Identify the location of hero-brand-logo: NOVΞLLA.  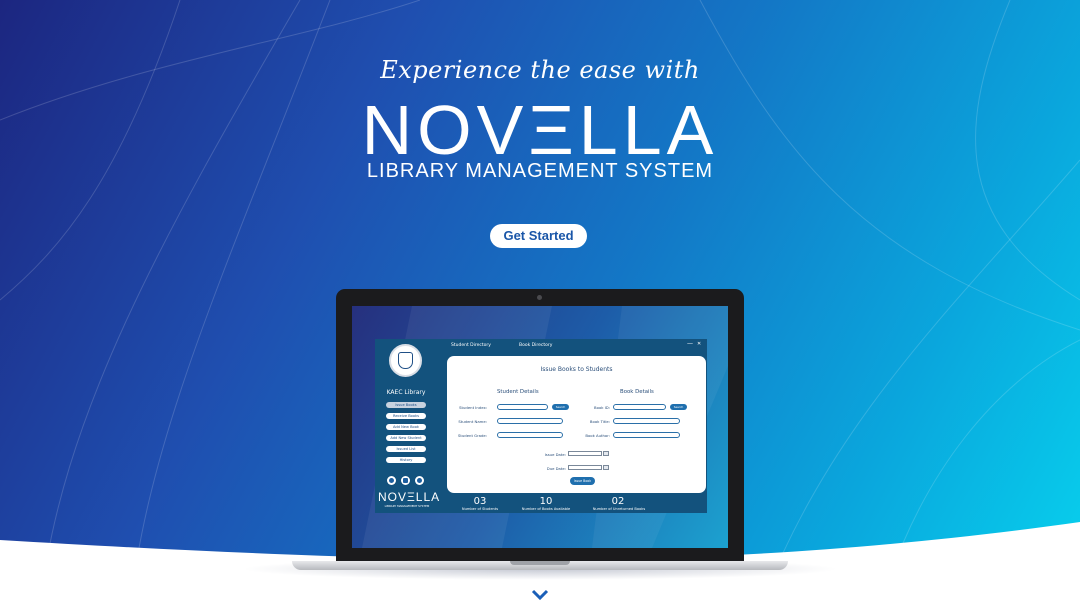
(540, 130).